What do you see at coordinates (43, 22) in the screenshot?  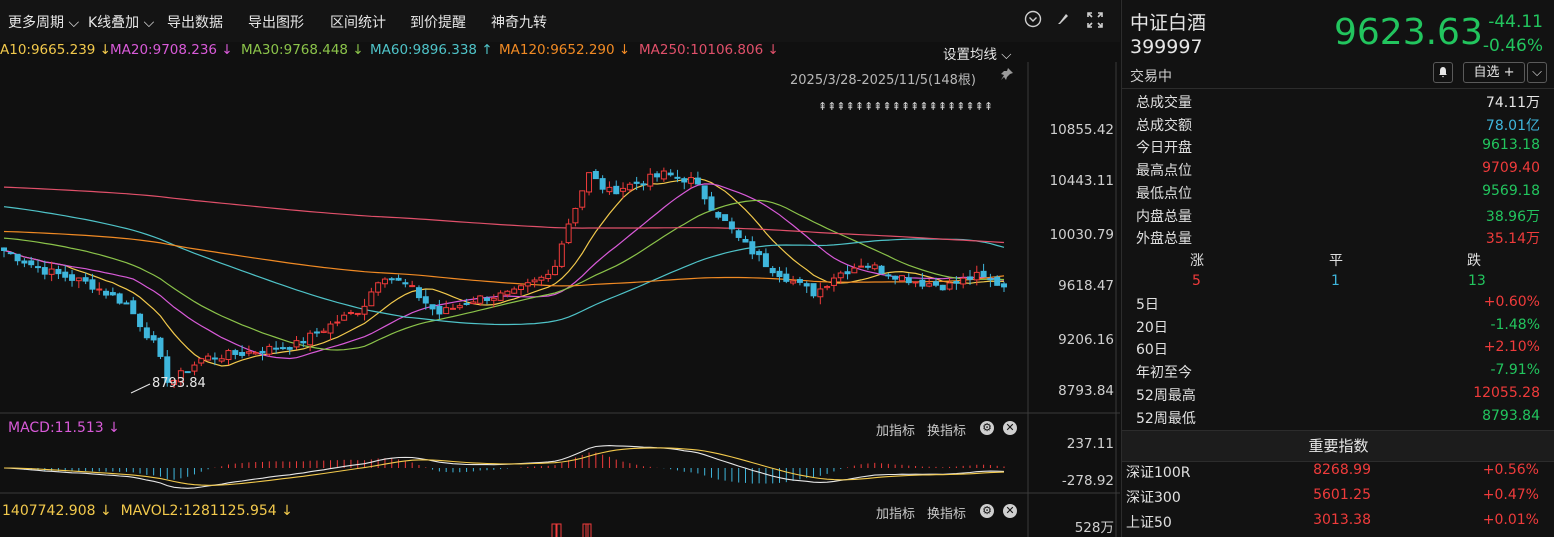 I see `toolbar-more-period: 更多周期 ⌵` at bounding box center [43, 22].